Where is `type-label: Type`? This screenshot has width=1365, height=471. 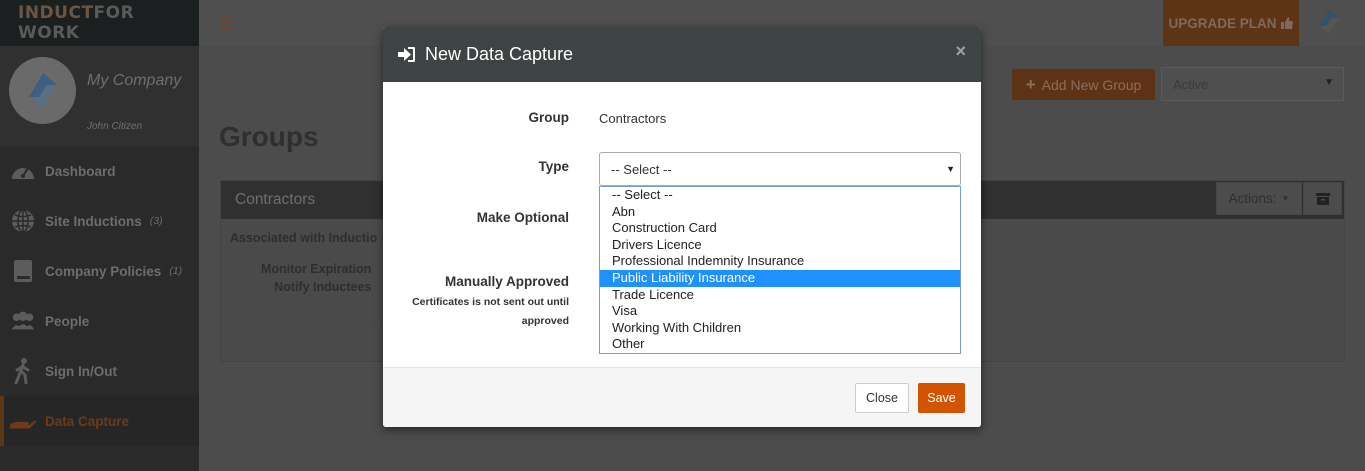 type-label: Type is located at coordinates (553, 166).